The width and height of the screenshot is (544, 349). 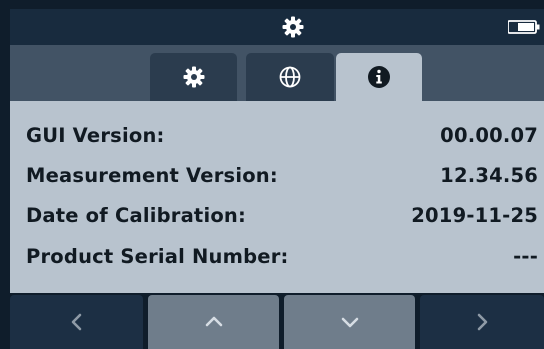 What do you see at coordinates (282, 139) in the screenshot?
I see `gui-version-row: GUI Version: 00.00.07` at bounding box center [282, 139].